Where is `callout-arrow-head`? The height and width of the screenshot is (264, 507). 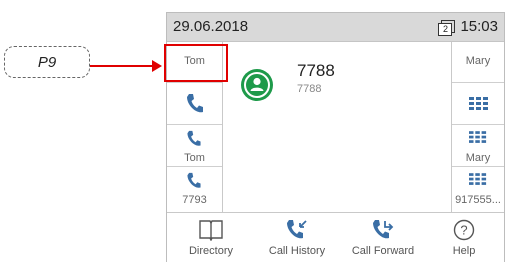 callout-arrow-head is located at coordinates (157, 66).